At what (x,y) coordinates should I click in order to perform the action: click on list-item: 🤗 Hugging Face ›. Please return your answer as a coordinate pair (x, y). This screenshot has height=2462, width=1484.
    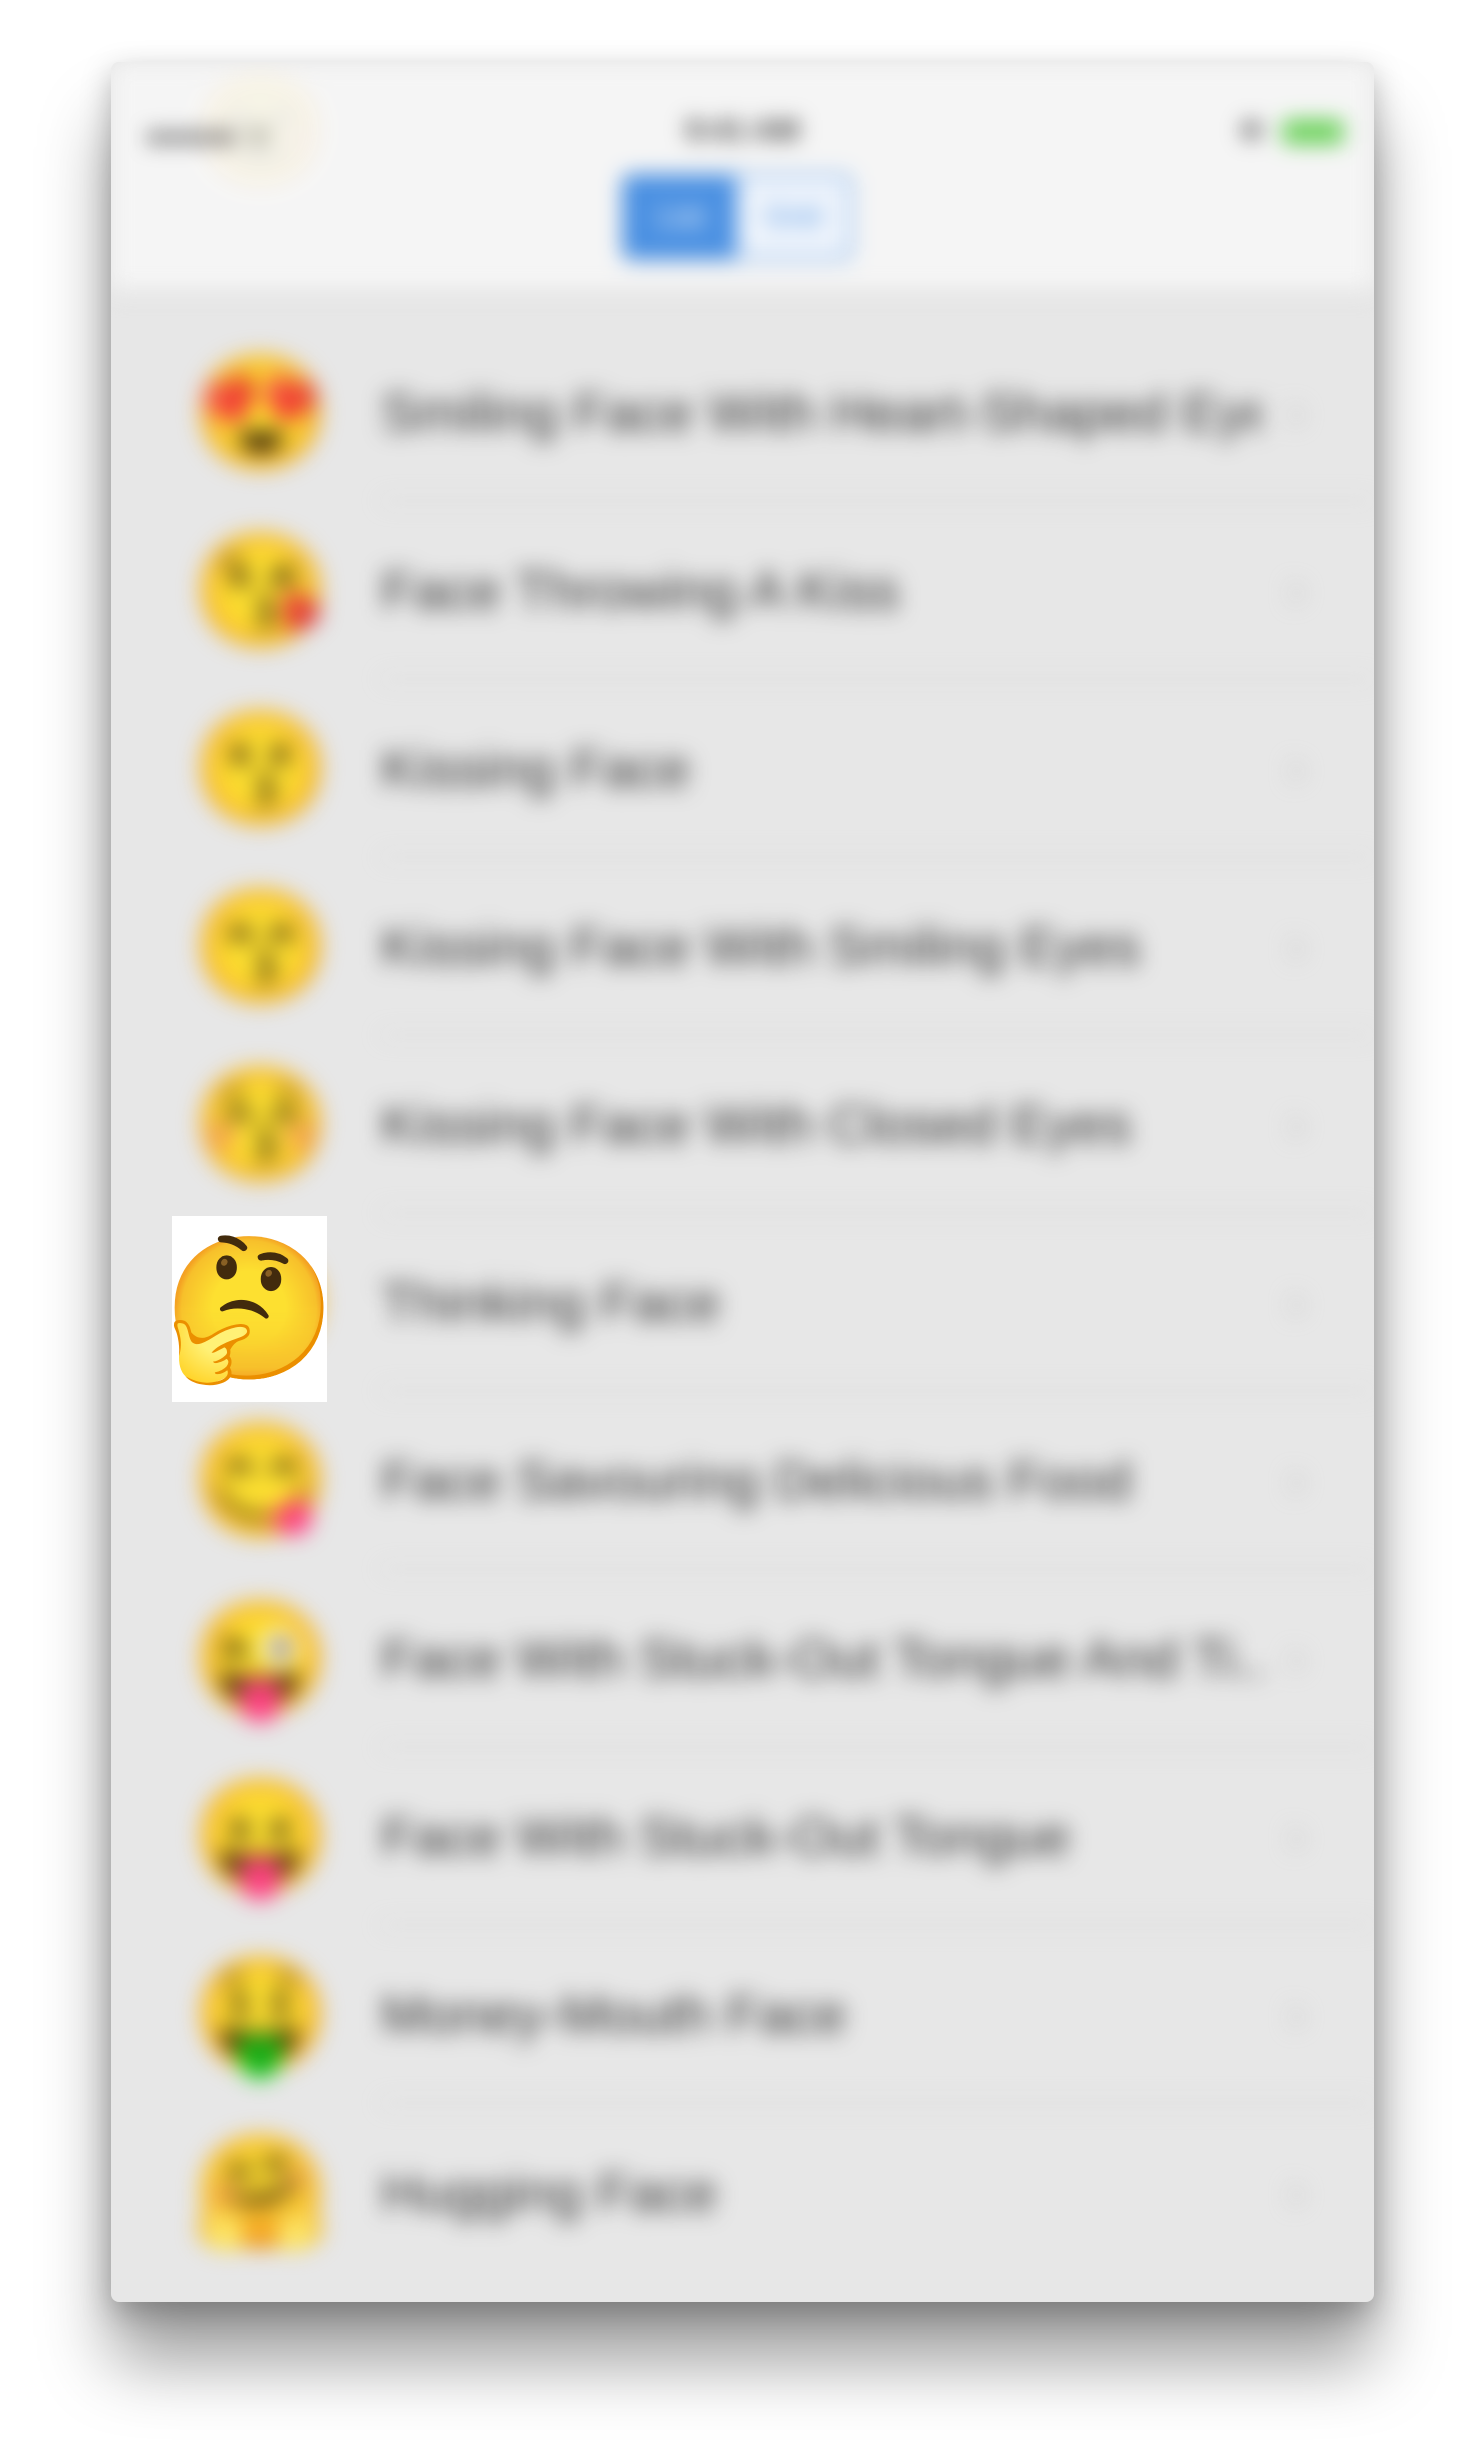
    Looking at the image, I should click on (742, 2193).